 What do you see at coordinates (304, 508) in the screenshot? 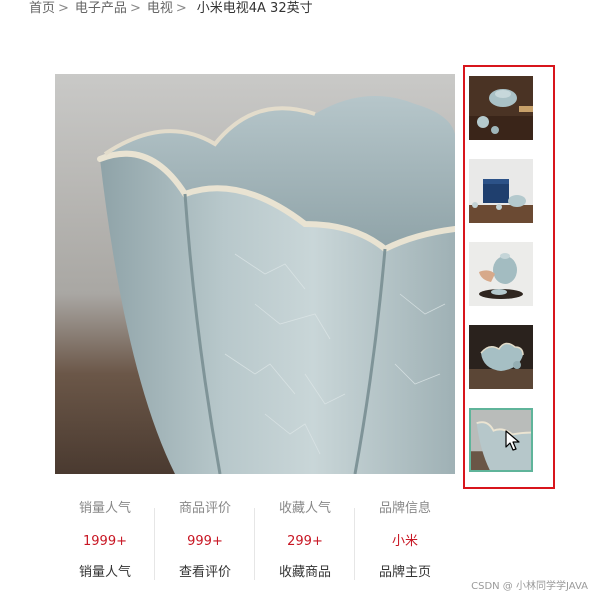
I see `stat-favorites-label: 收藏人气` at bounding box center [304, 508].